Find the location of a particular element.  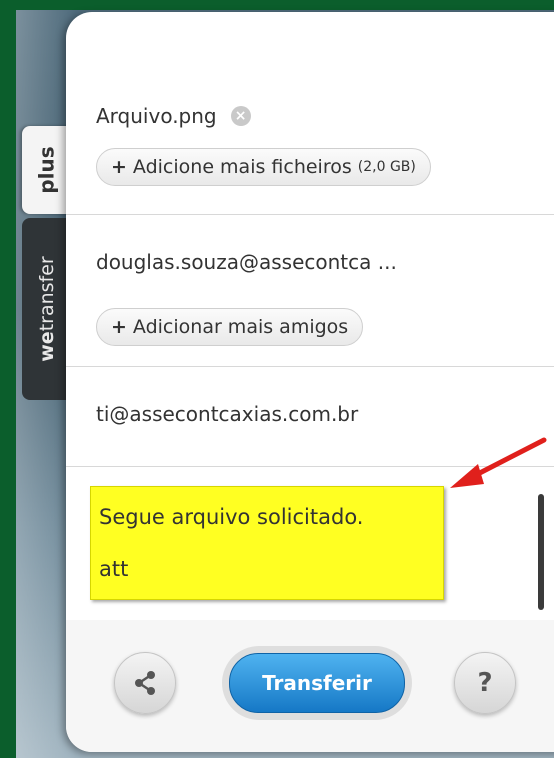

add-friends-button: + Adicionar mais amigos is located at coordinates (230, 327).